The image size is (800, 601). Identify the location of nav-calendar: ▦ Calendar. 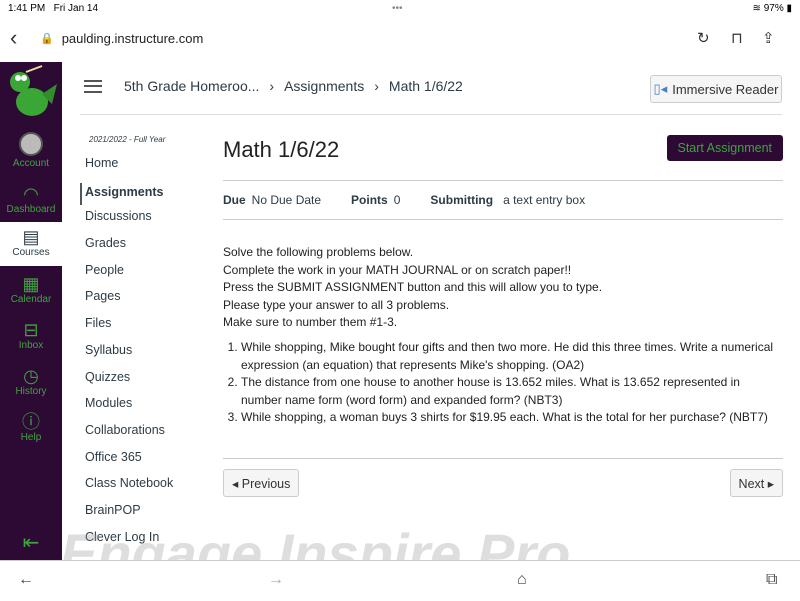
(31, 289).